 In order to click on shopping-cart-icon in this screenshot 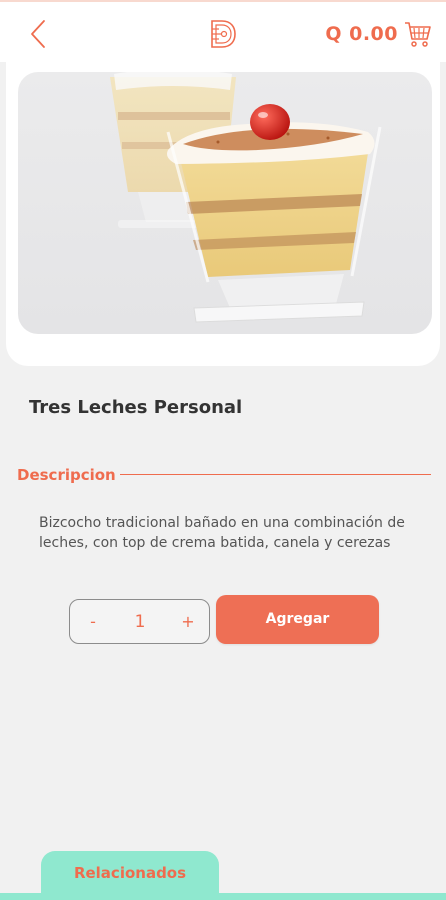, I will do `click(418, 34)`.